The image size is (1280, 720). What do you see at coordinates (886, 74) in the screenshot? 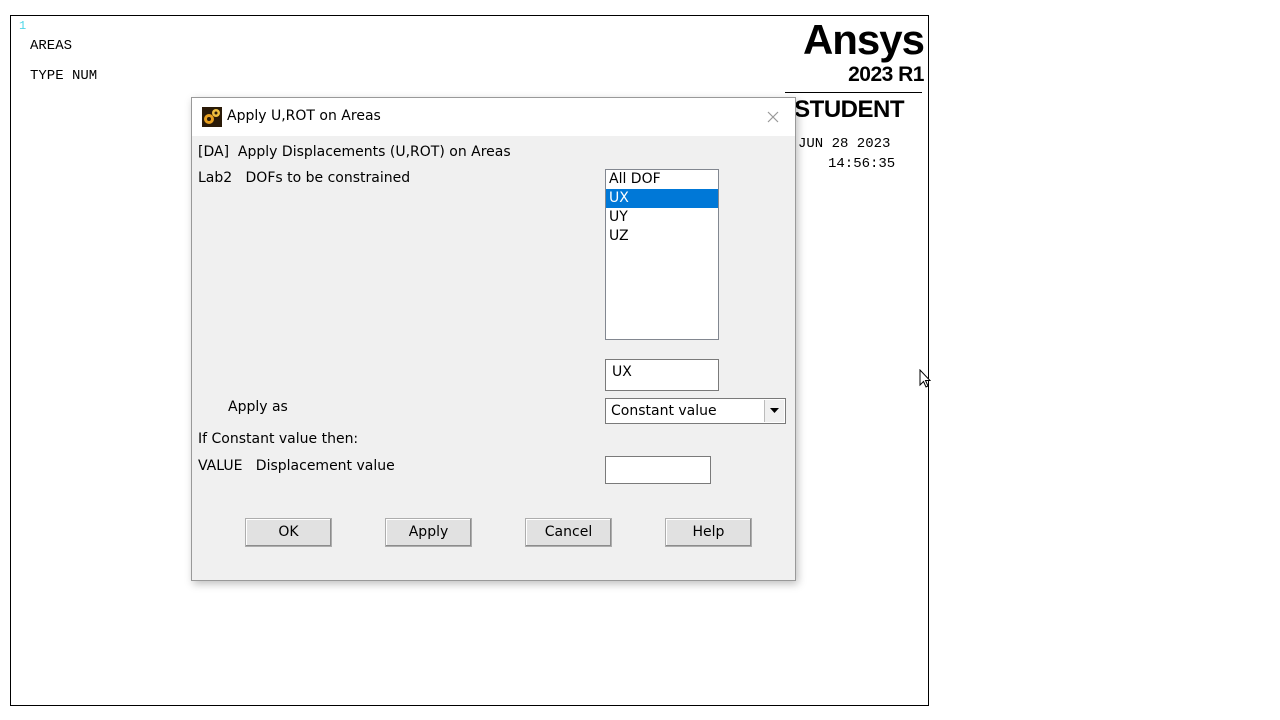
I see `logo-version: 2023 R1` at bounding box center [886, 74].